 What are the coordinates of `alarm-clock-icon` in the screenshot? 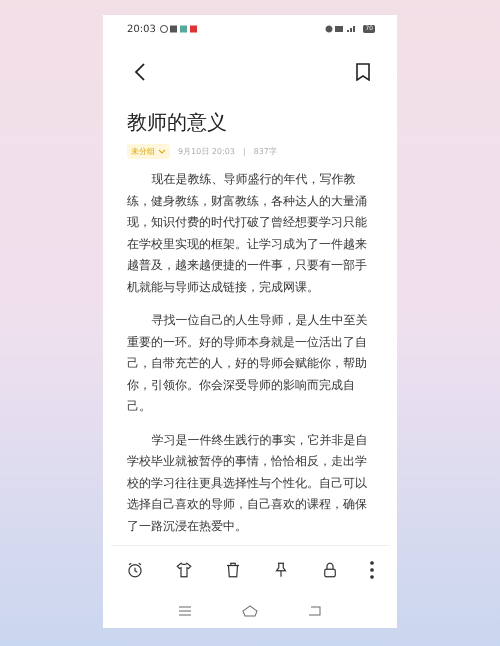 It's located at (135, 570).